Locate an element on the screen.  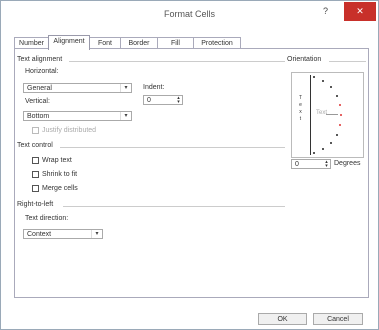
horizontal-select: General ▾ is located at coordinates (77, 88).